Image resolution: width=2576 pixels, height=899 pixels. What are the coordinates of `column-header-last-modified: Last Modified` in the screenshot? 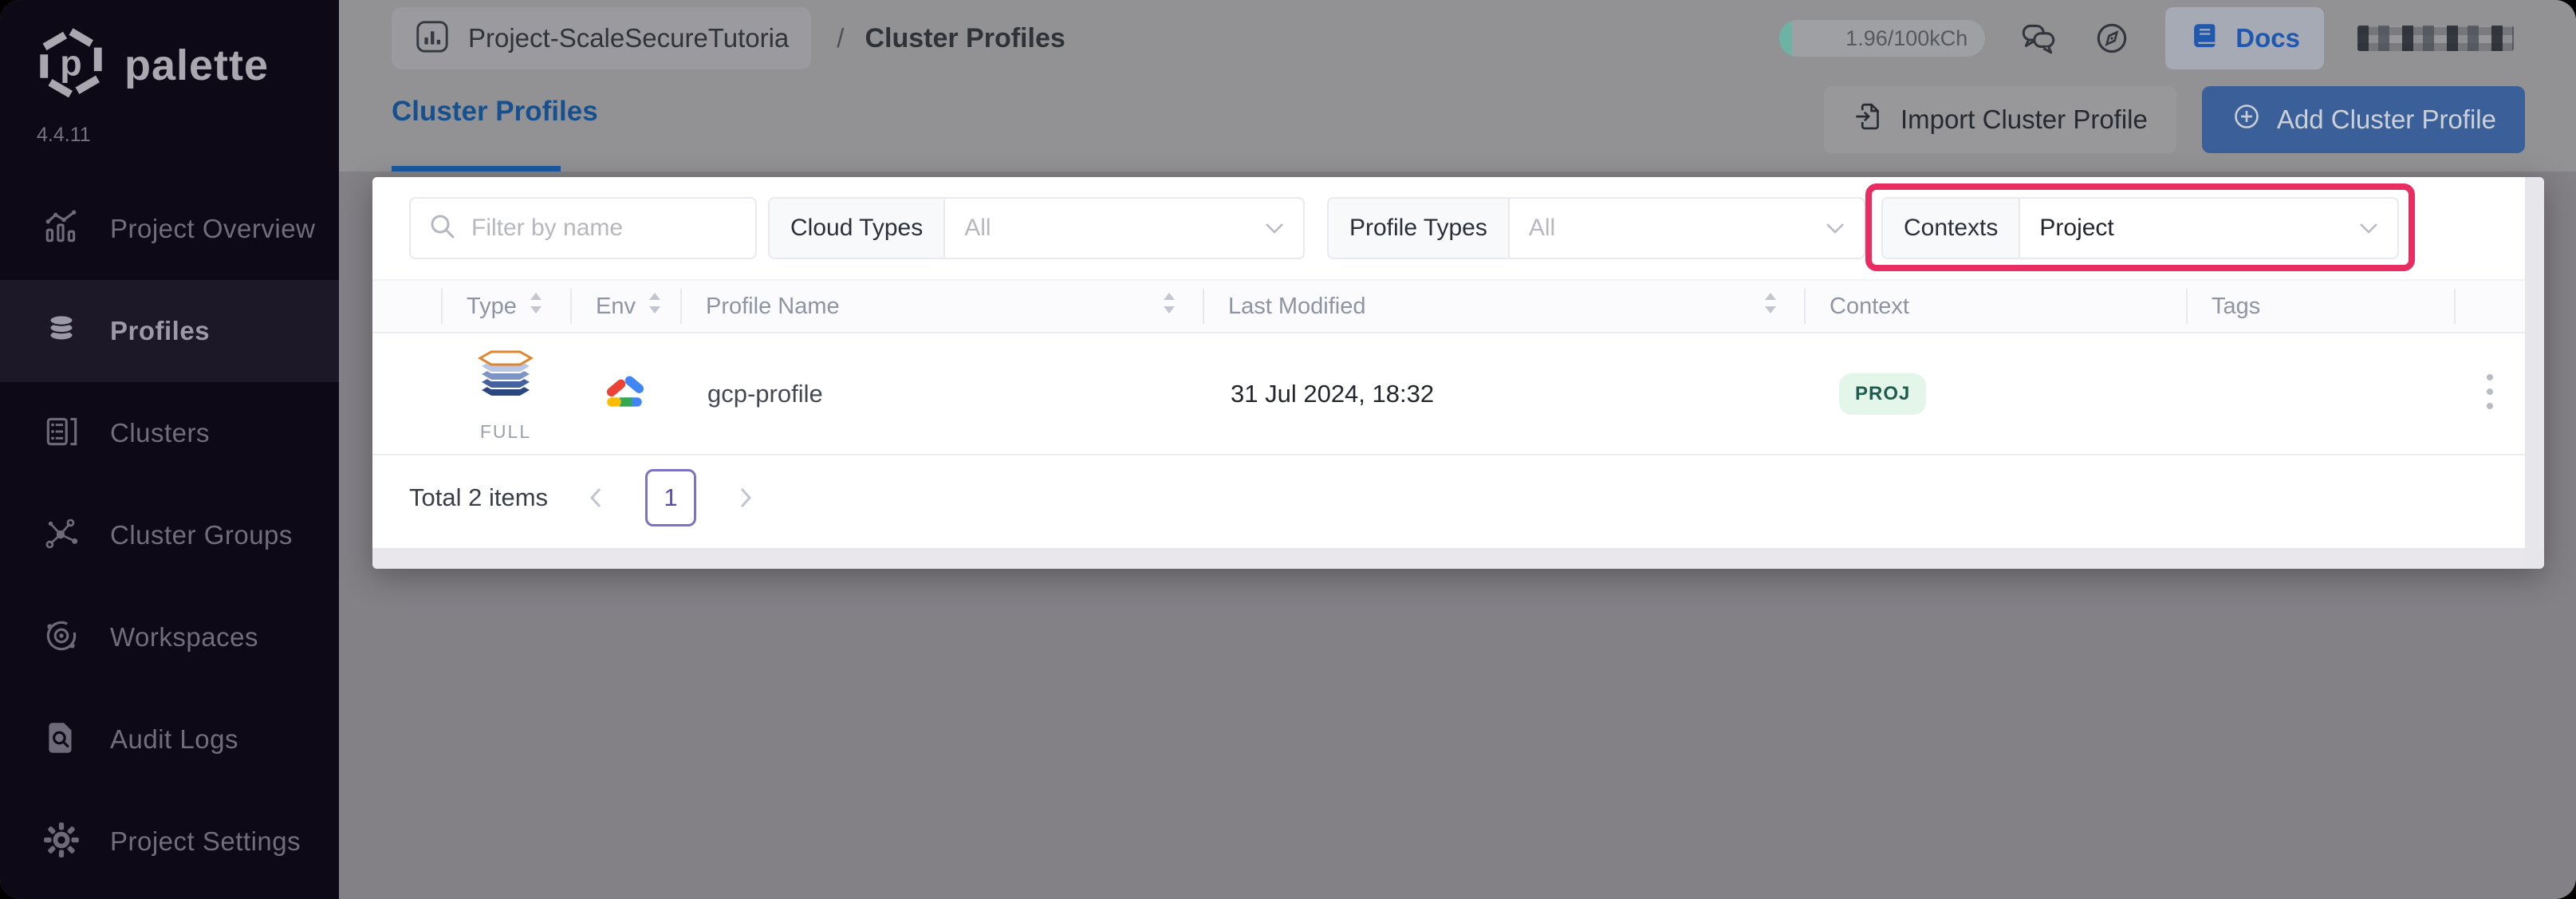 It's located at (1503, 306).